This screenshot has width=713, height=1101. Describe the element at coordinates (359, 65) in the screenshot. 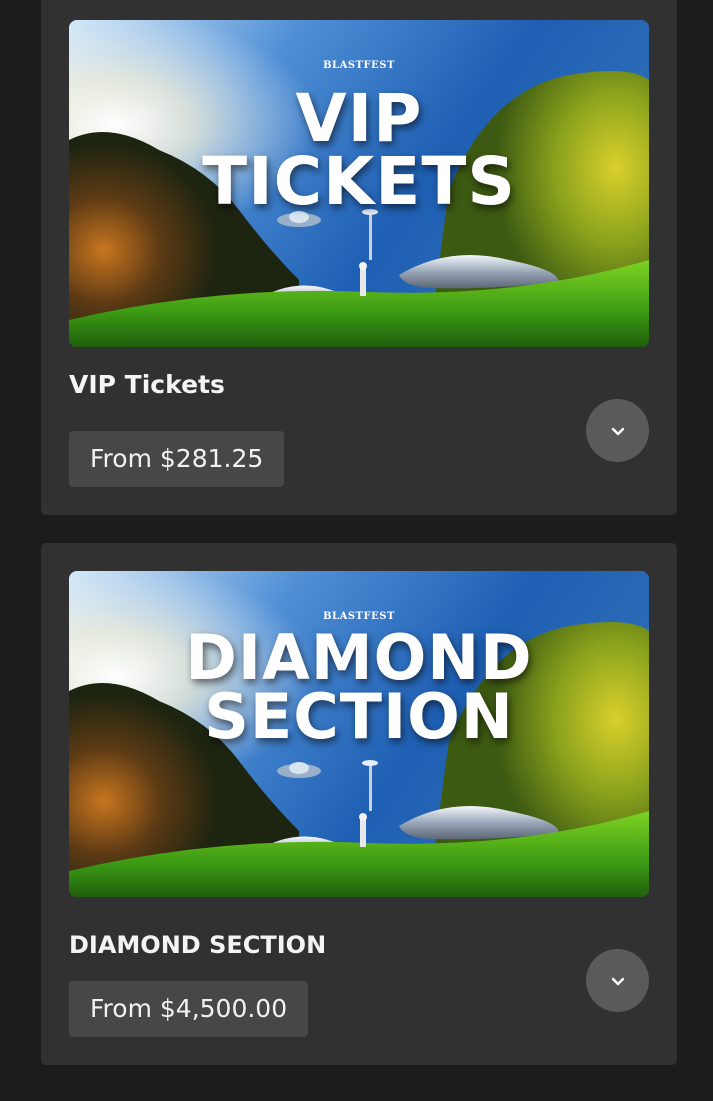

I see `festival-brand-logo: BLASTFEST` at that location.